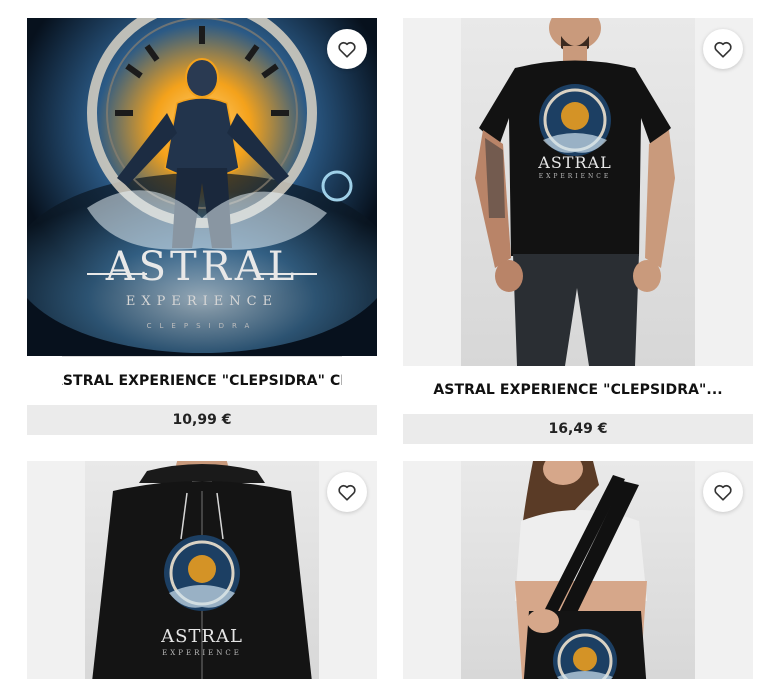 The width and height of the screenshot is (762, 679). Describe the element at coordinates (581, 570) in the screenshot. I see `tote-model-photo` at that location.